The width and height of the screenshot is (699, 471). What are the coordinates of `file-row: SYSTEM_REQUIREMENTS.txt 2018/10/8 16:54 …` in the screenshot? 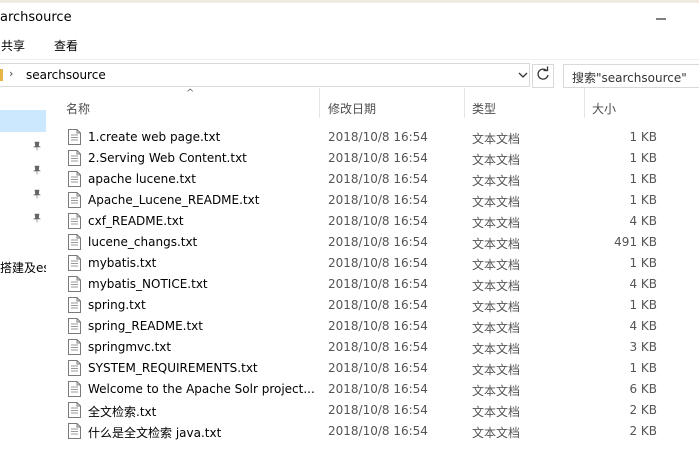 It's located at (362, 368).